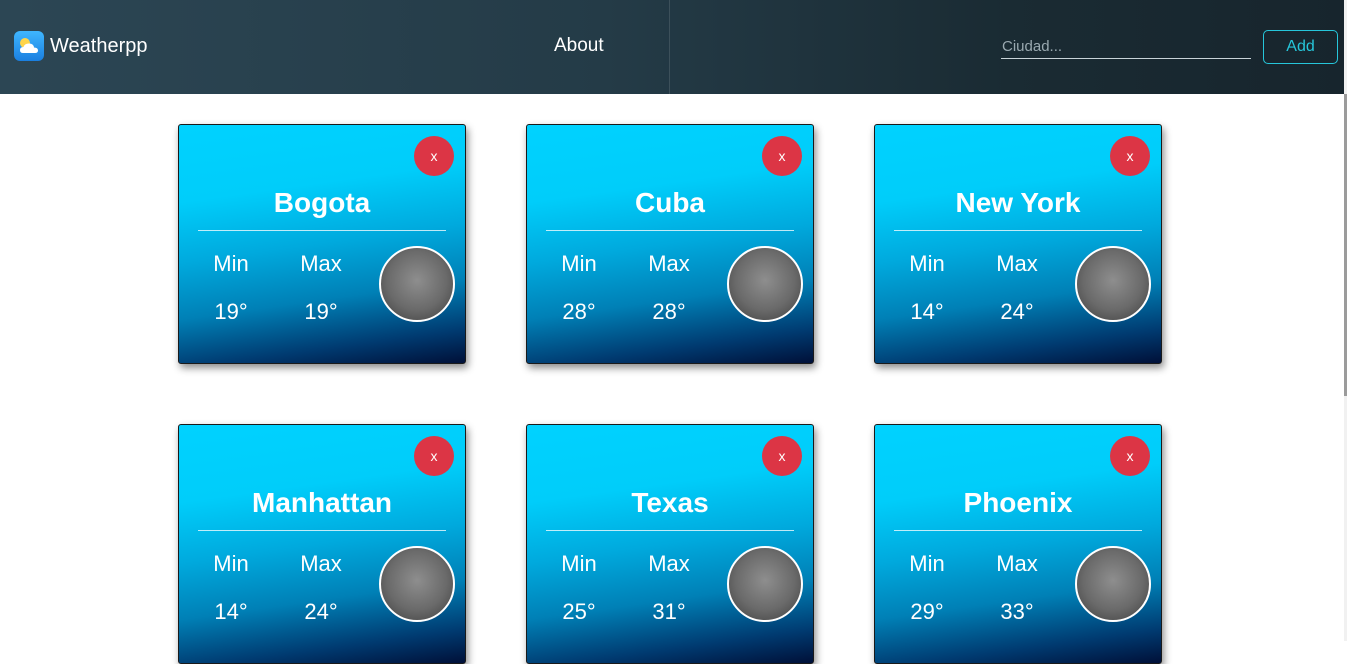 The image size is (1347, 664). Describe the element at coordinates (322, 244) in the screenshot. I see `weather-card-bogota: x Bogota Min Max 19° 19°` at that location.